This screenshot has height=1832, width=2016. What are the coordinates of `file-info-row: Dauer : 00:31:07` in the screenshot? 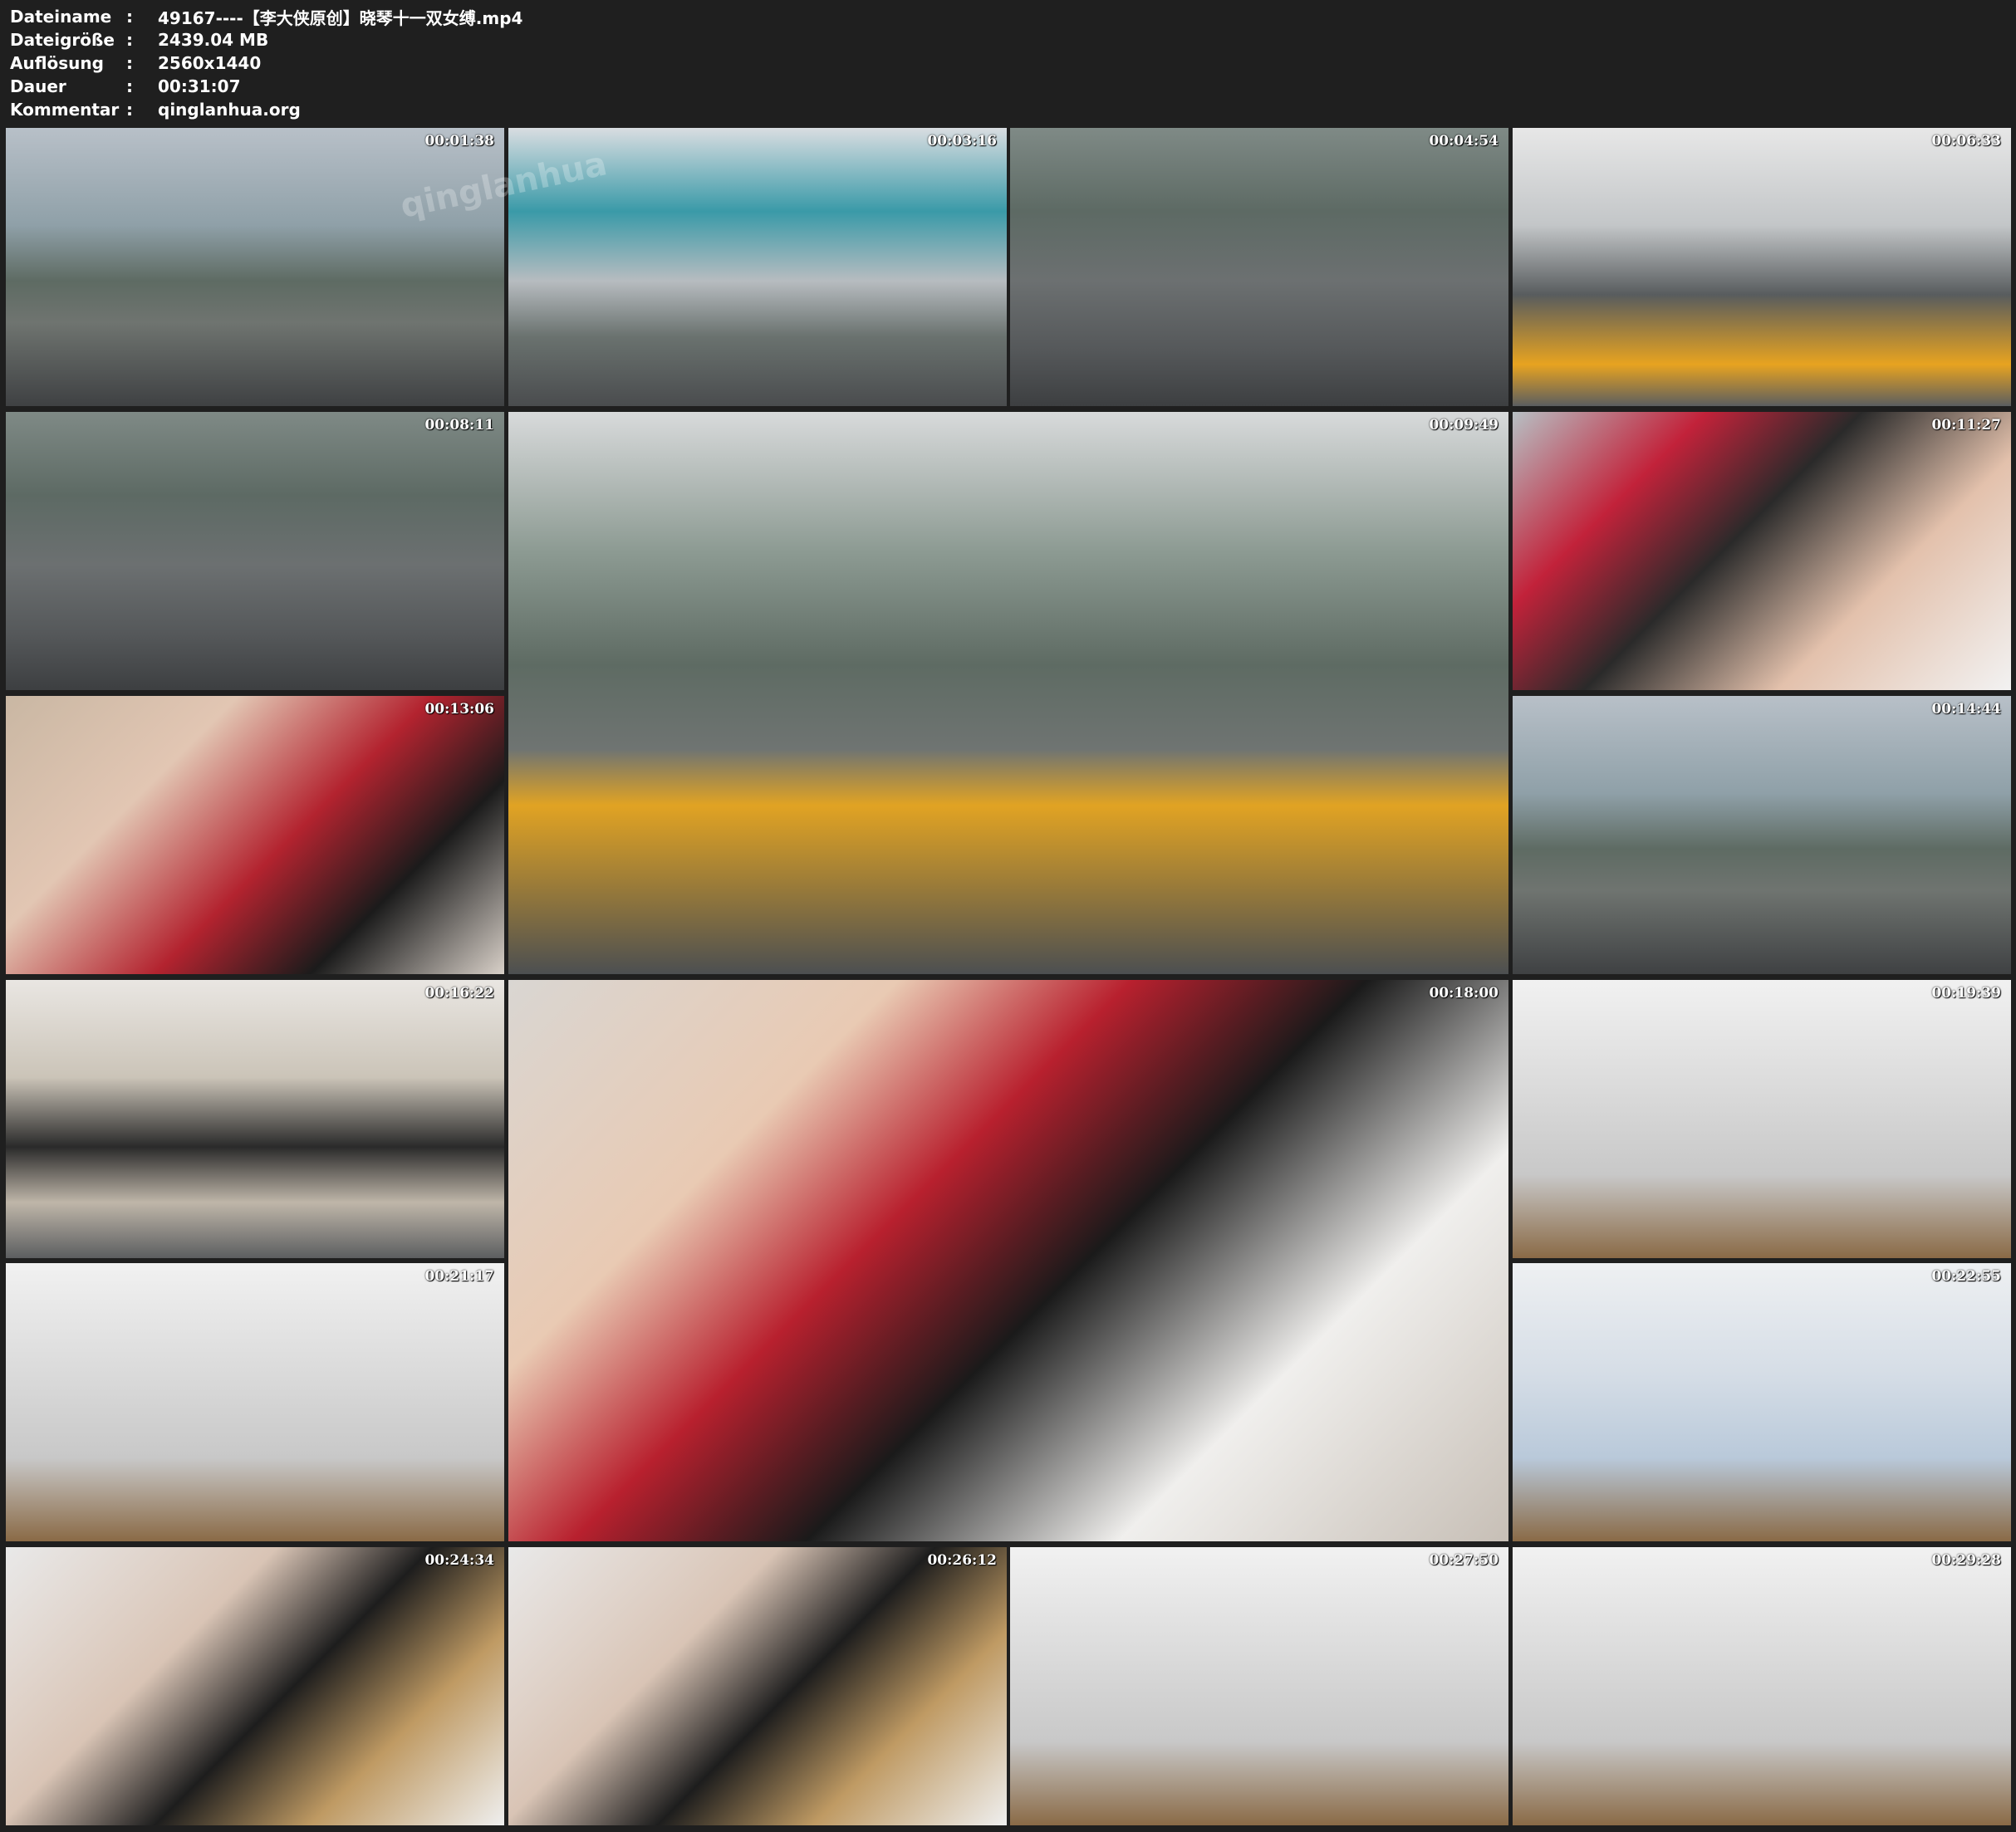 It's located at (266, 86).